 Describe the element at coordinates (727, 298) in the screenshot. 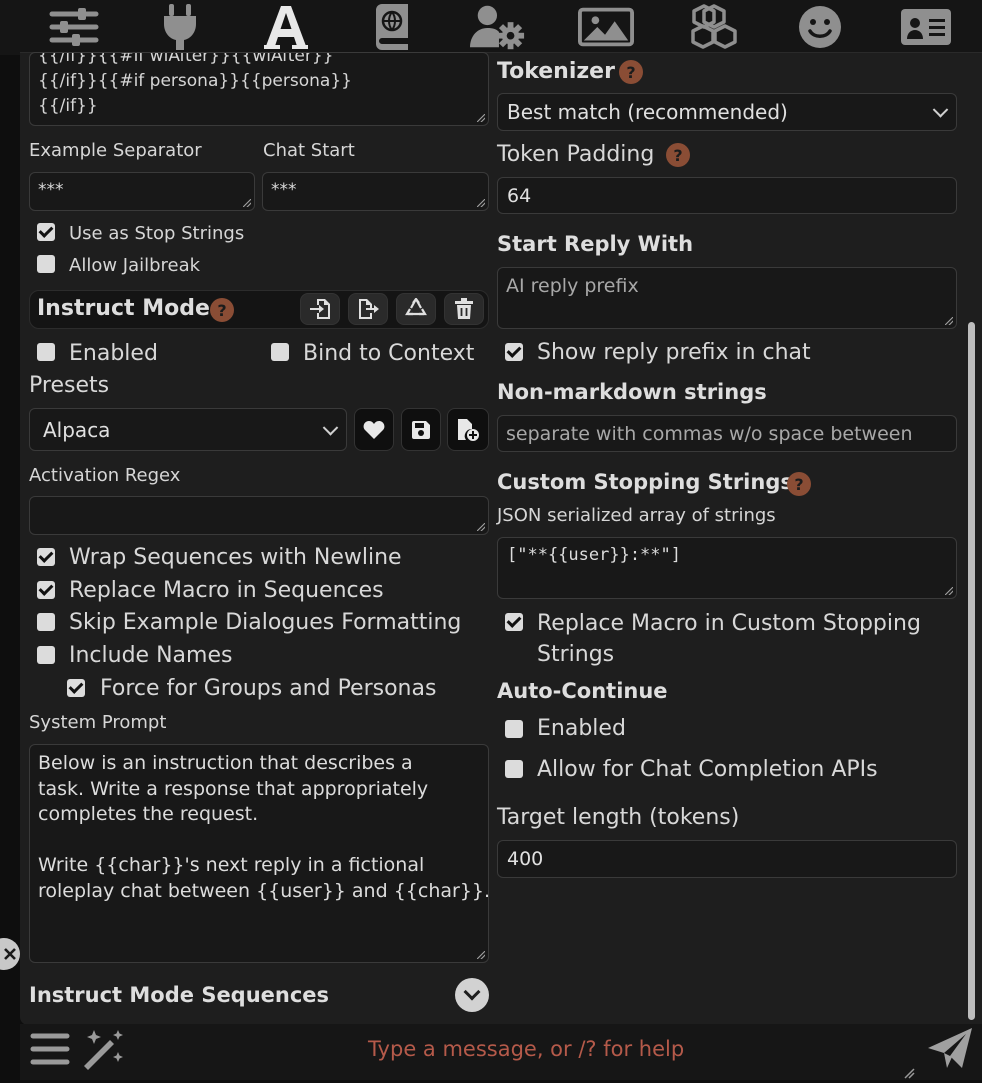

I see `start-reply-textarea: AI reply prefix` at that location.